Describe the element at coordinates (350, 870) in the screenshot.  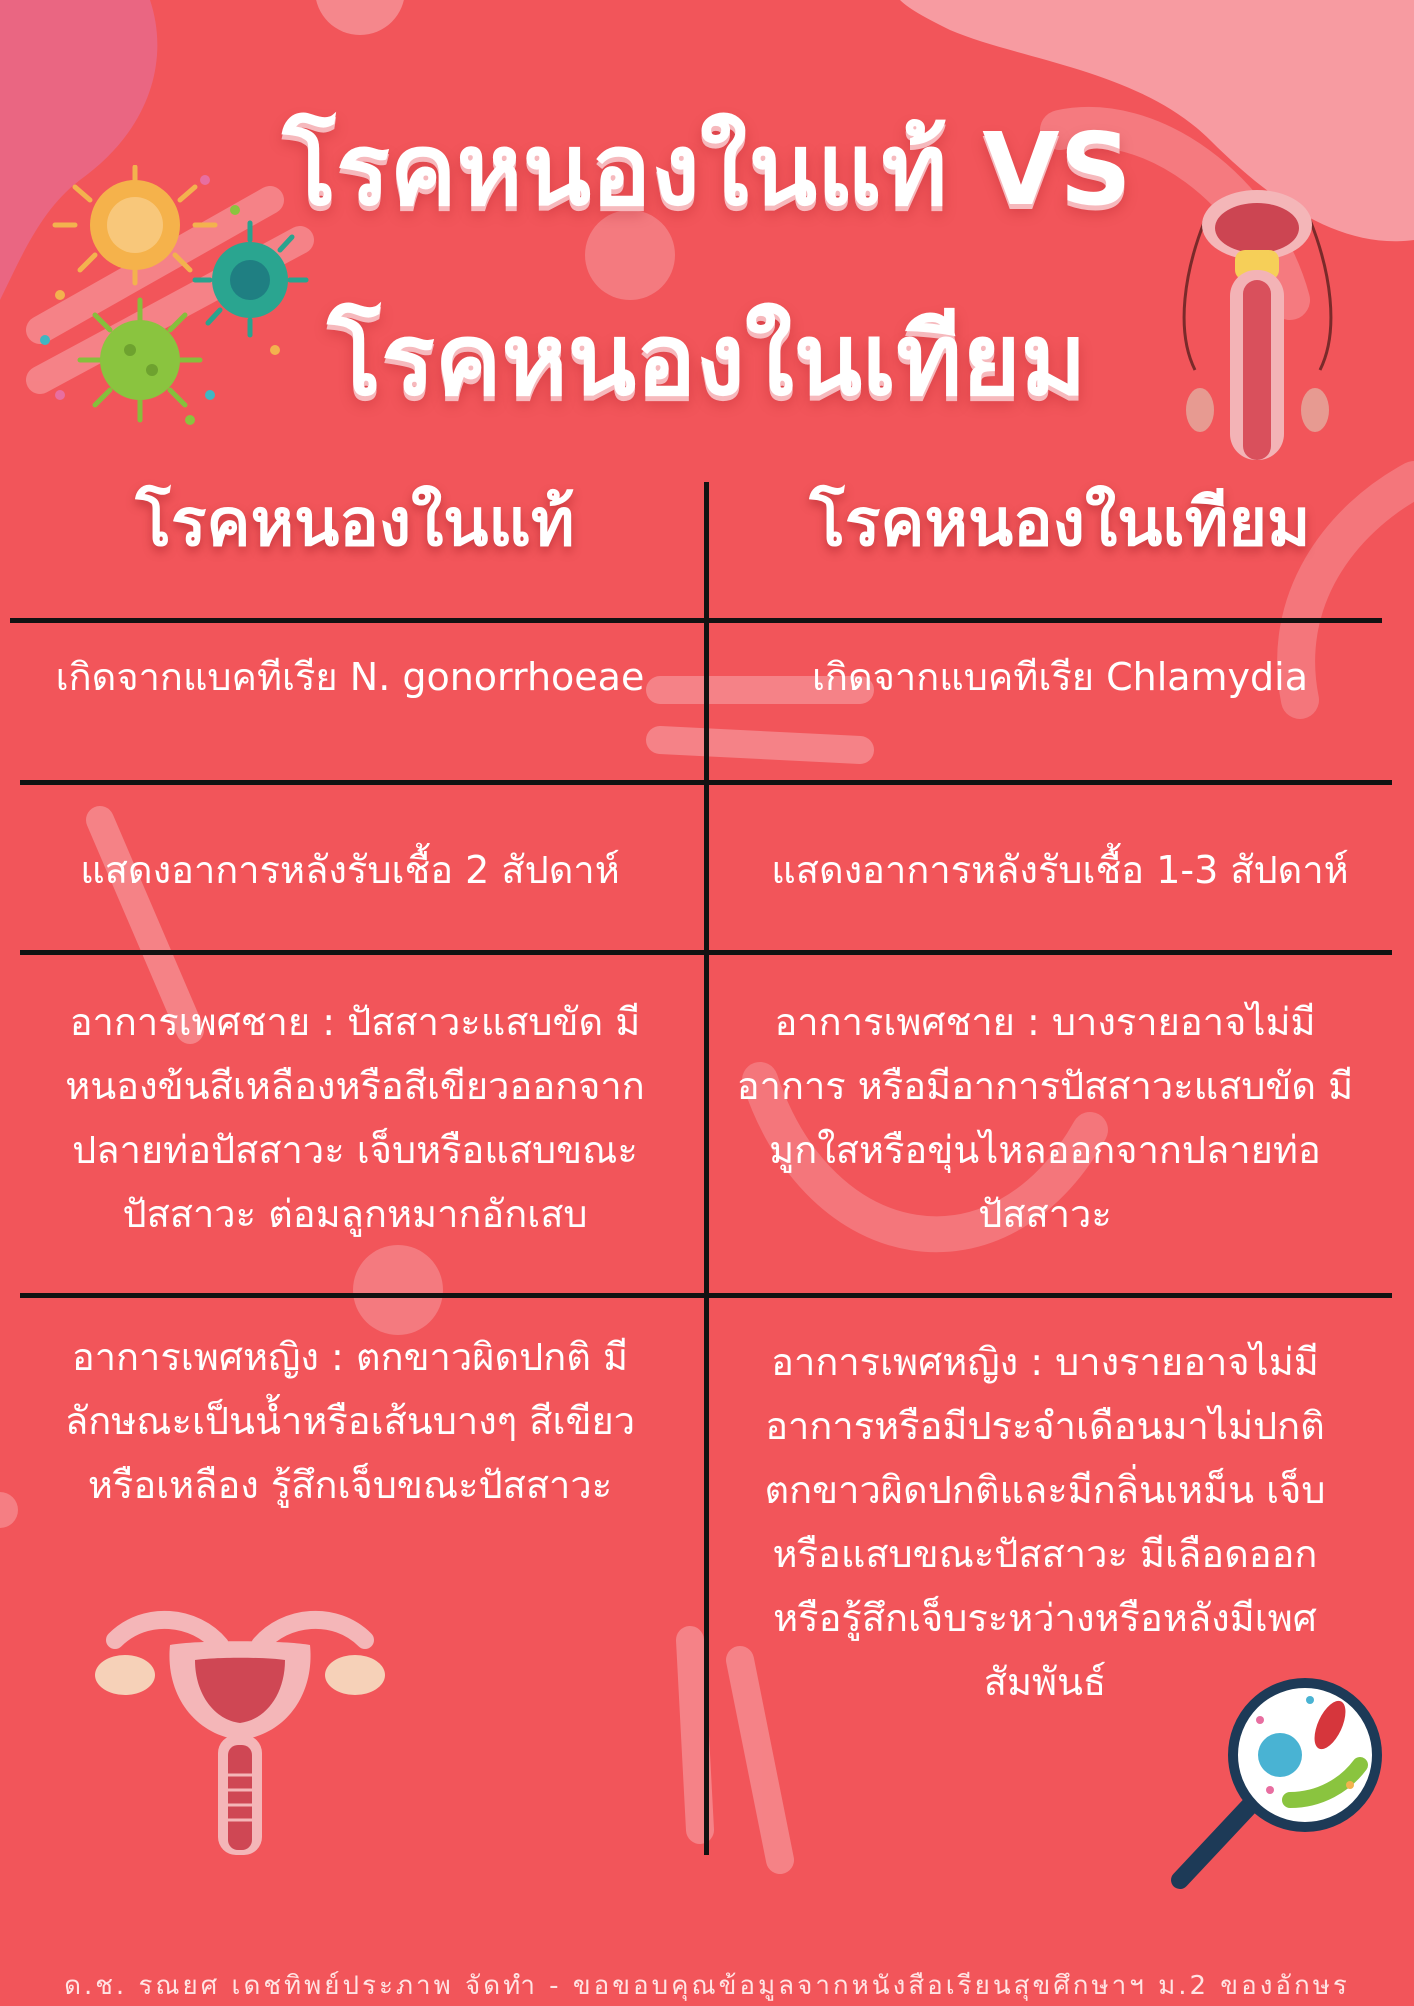
I see `table-cell-onset-gonorrhea: แสดงอาการหลังรับเชื้อ 2 สัปดาห์` at that location.